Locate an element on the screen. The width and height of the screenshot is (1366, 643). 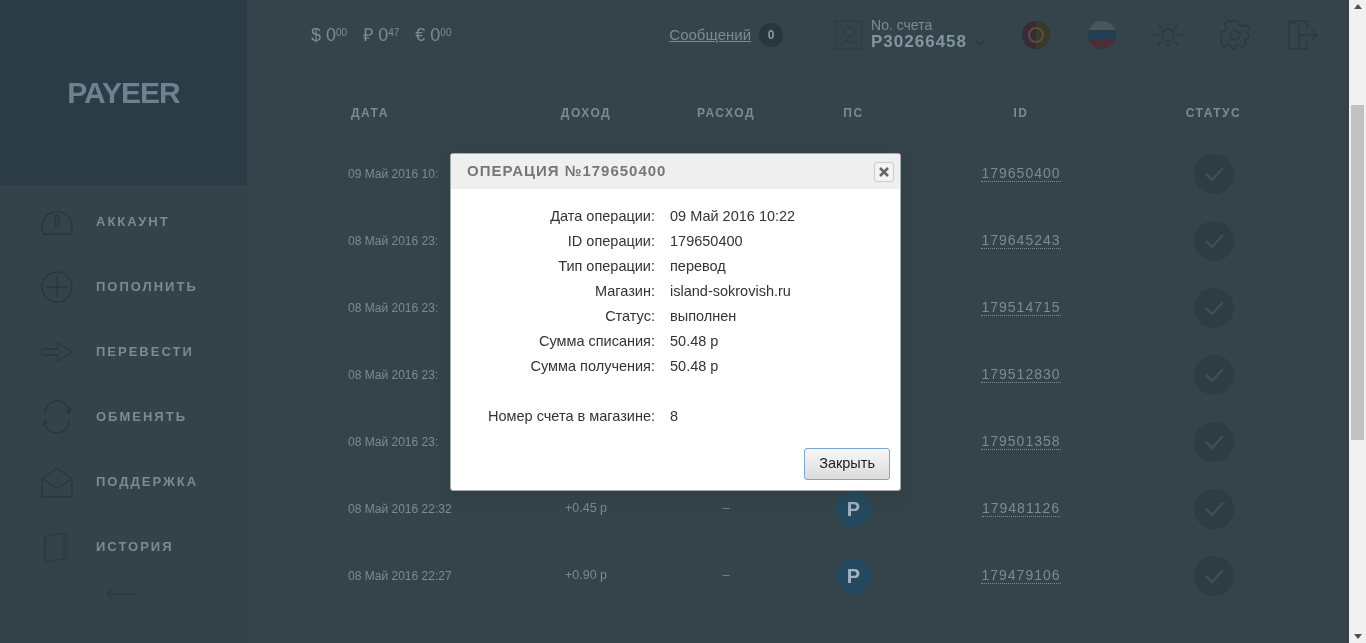
sidebar-item: ПОПОЛНИТЬ is located at coordinates (123, 286).